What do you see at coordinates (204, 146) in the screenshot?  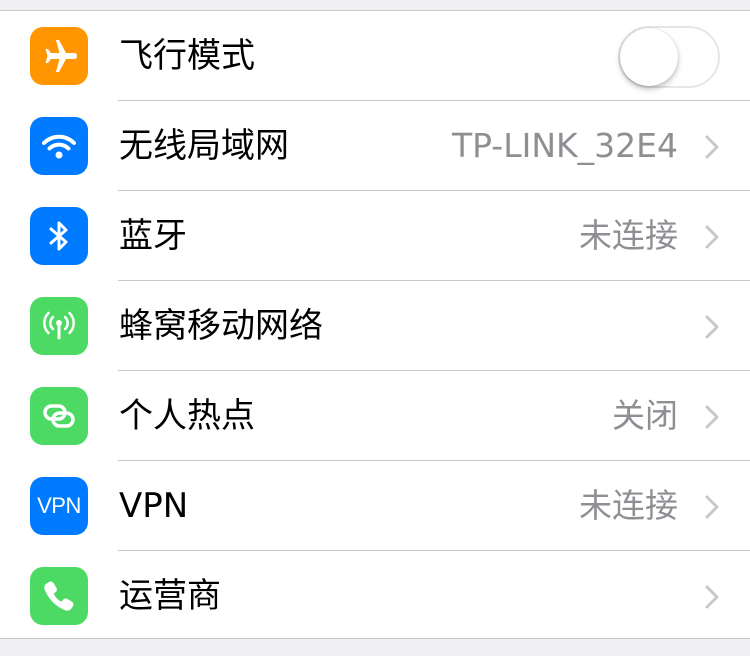 I see `wifi-label: 无线局域网` at bounding box center [204, 146].